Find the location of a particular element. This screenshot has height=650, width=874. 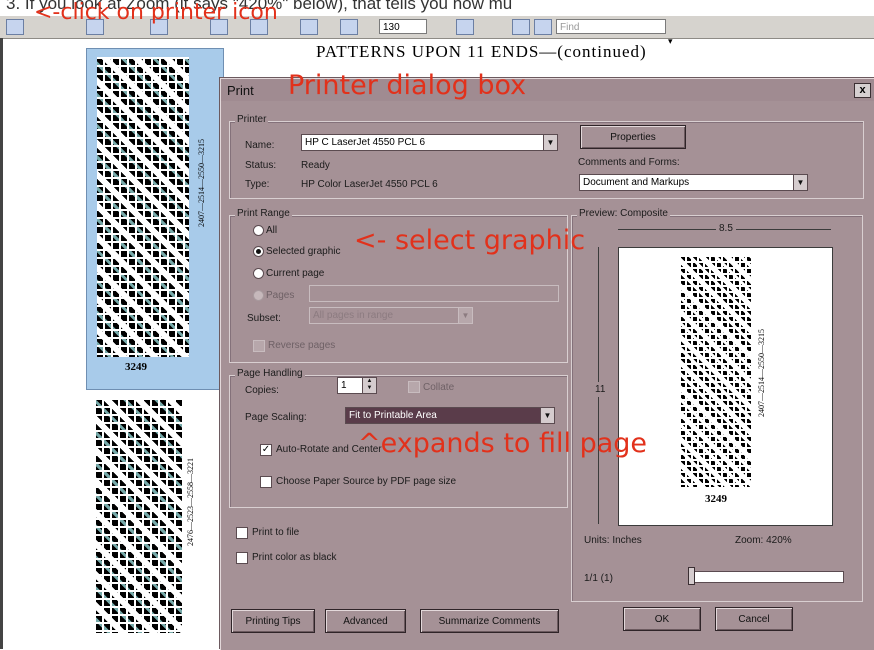

page-scaling-value: Fit to Printable Area is located at coordinates (393, 415).